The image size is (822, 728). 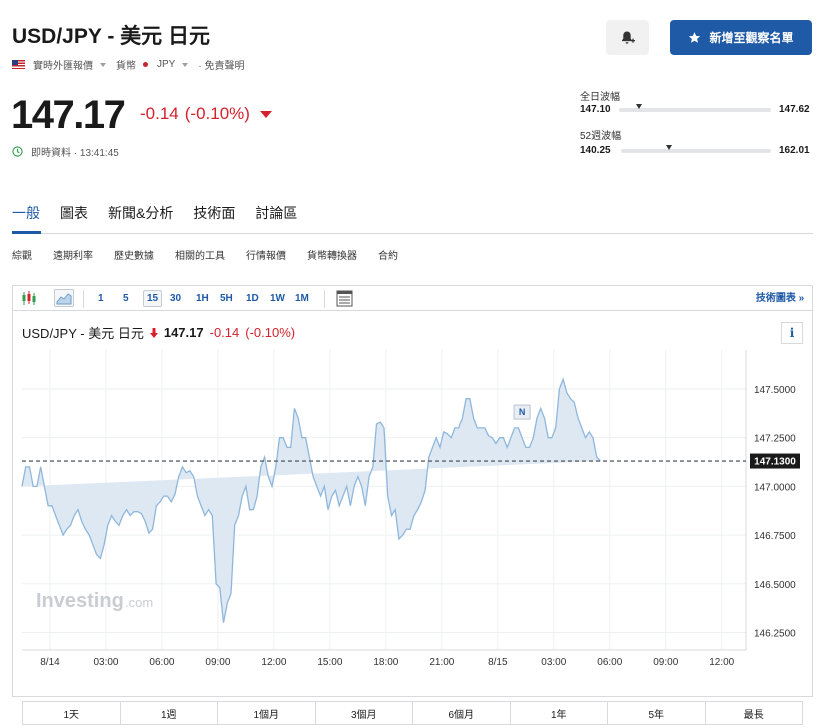 What do you see at coordinates (72, 713) in the screenshot?
I see `period-1d: 1天` at bounding box center [72, 713].